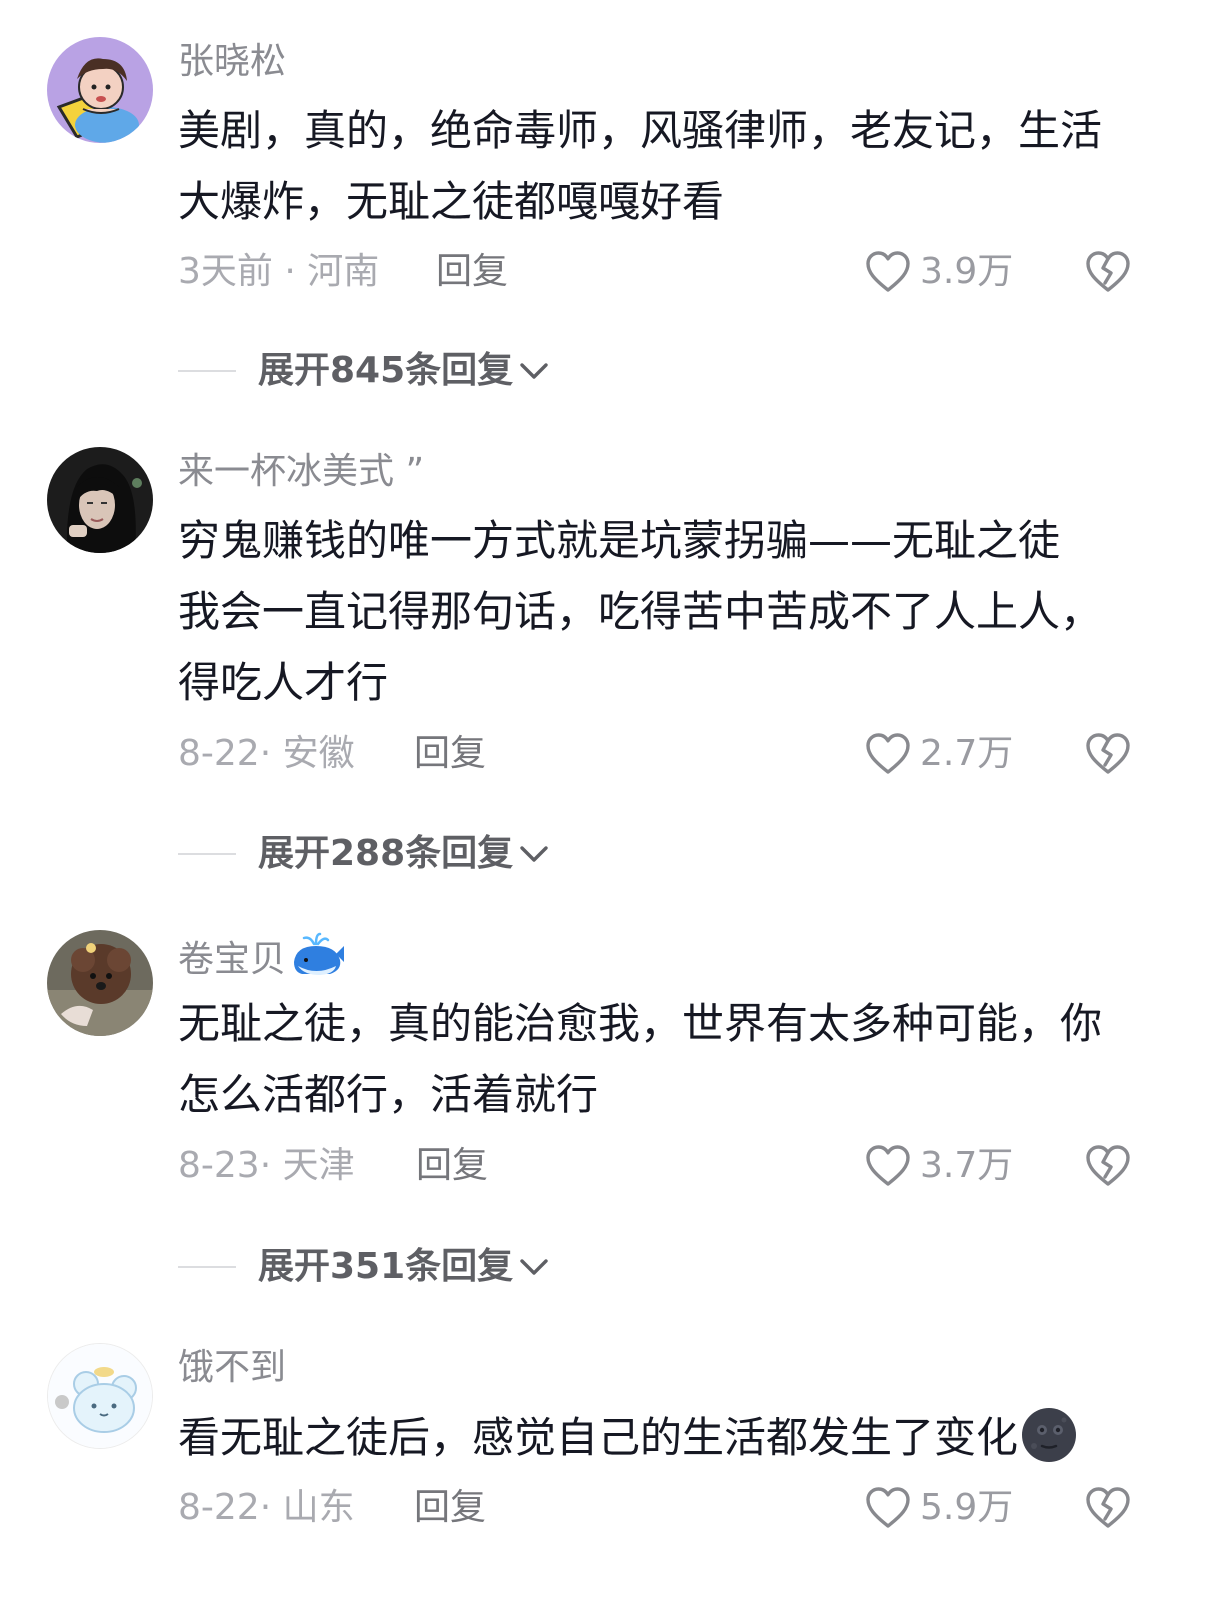  Describe the element at coordinates (266, 753) in the screenshot. I see `date-location: 8-22· 安徽` at that location.